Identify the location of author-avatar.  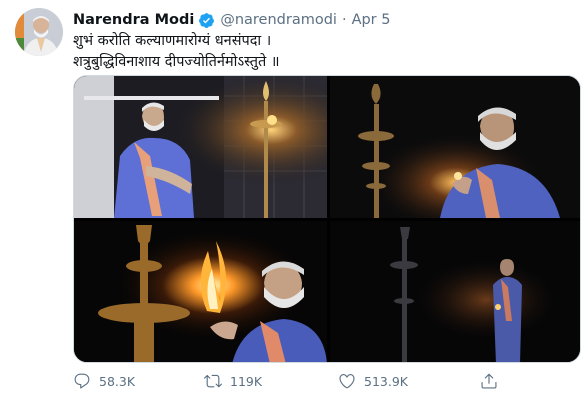
(39, 32).